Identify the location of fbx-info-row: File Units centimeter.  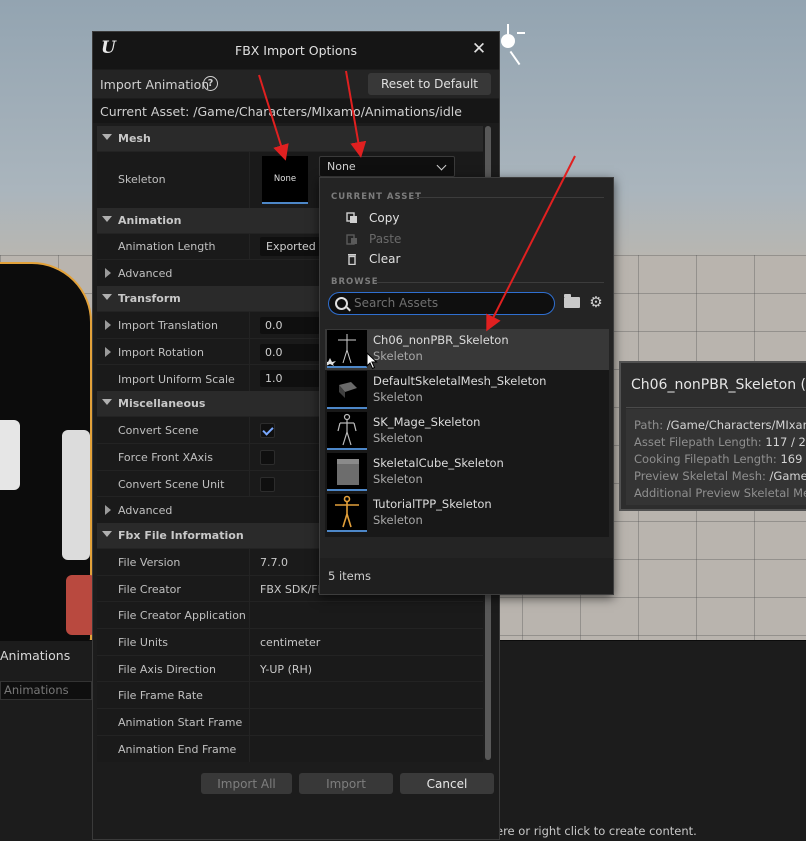
(290, 642).